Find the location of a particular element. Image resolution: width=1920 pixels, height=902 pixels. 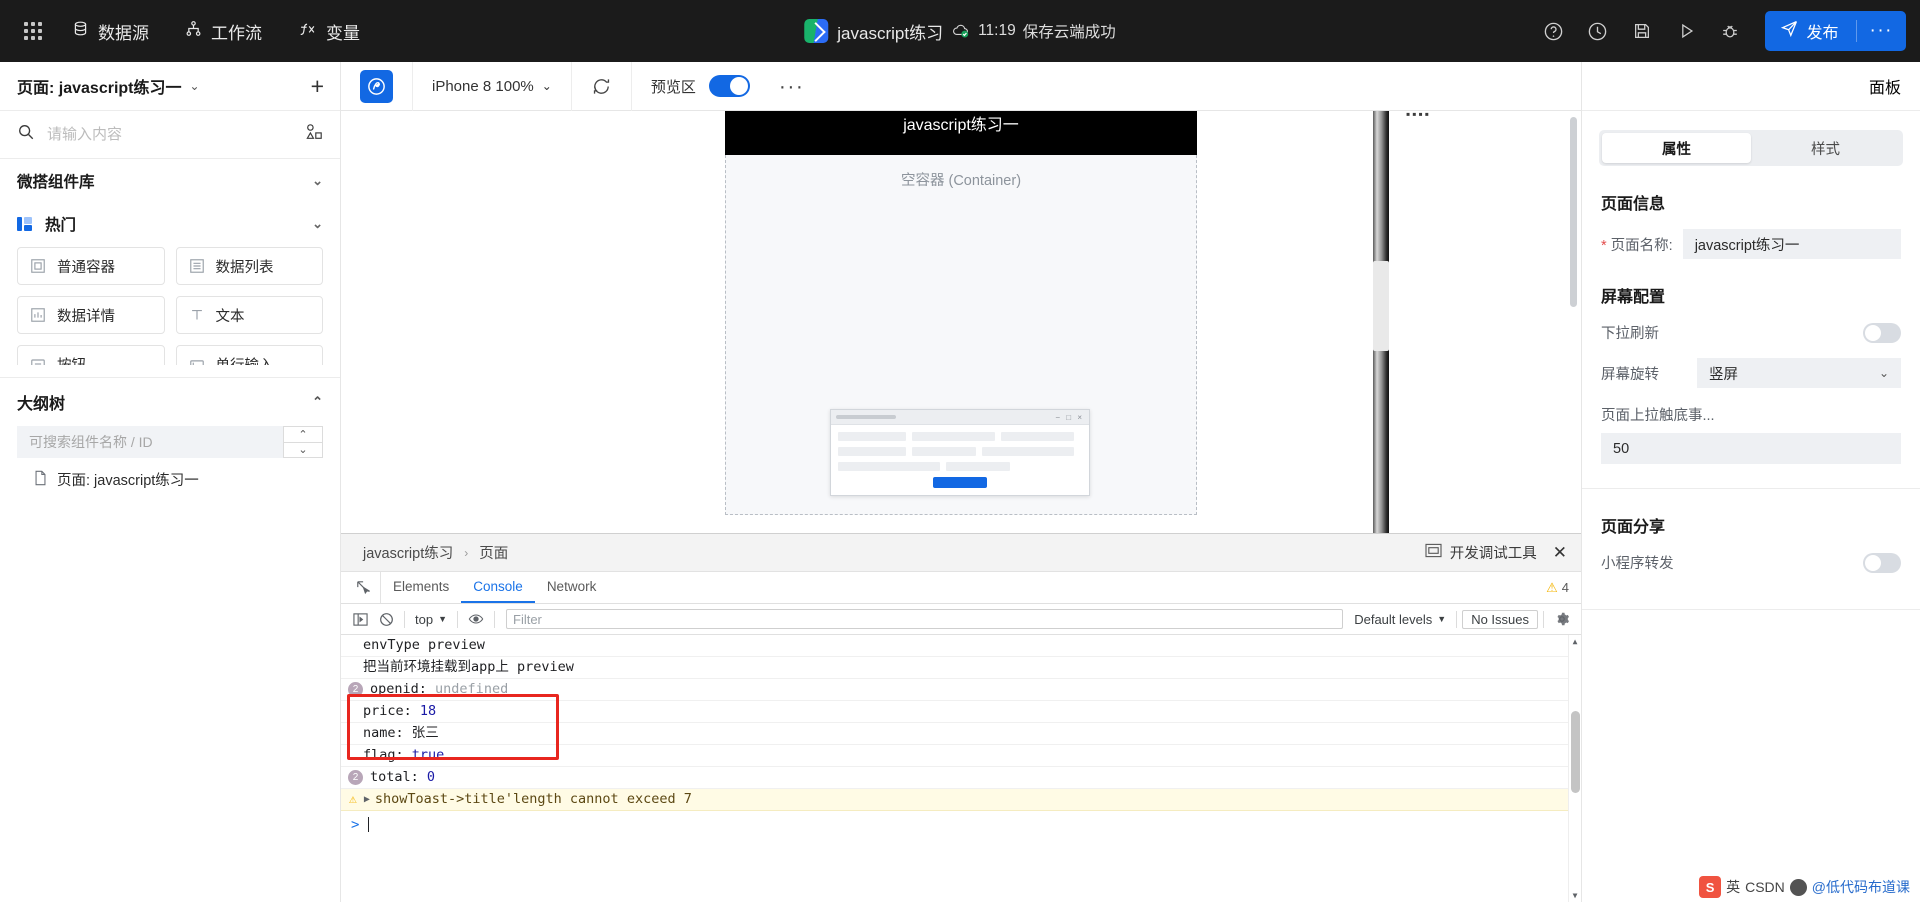

mini-window-row is located at coordinates (960, 451).